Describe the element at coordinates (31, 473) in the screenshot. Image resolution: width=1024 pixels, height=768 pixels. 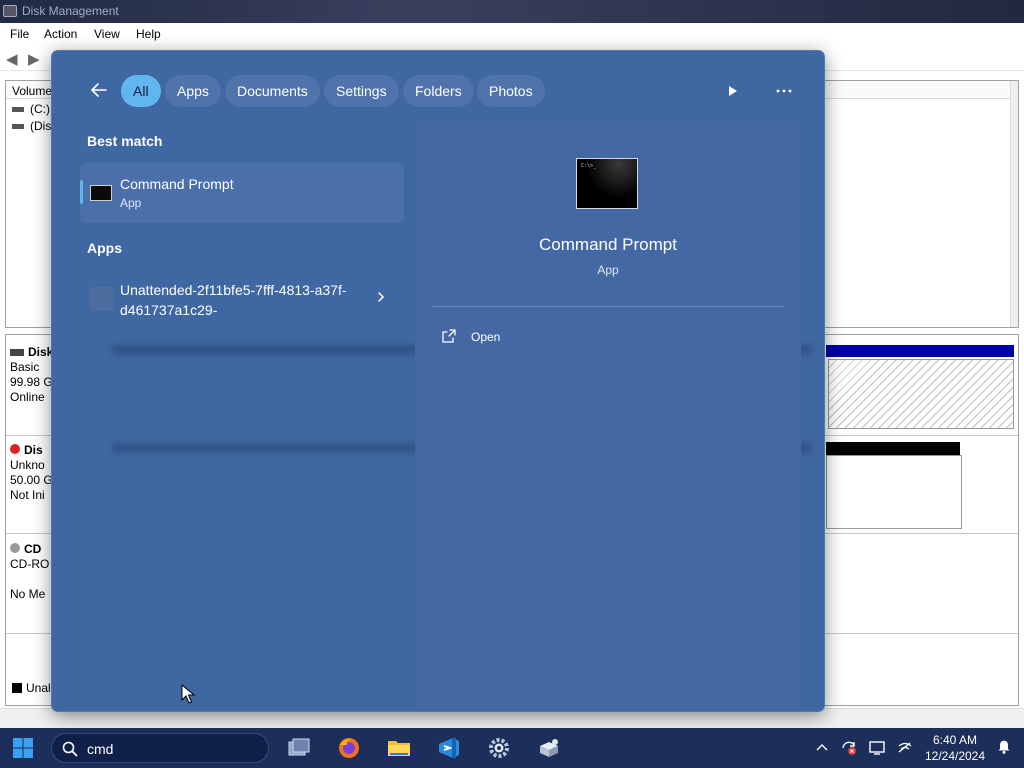
I see `disk-1-label: Dis Unkno 50.00 G Not Ini` at that location.